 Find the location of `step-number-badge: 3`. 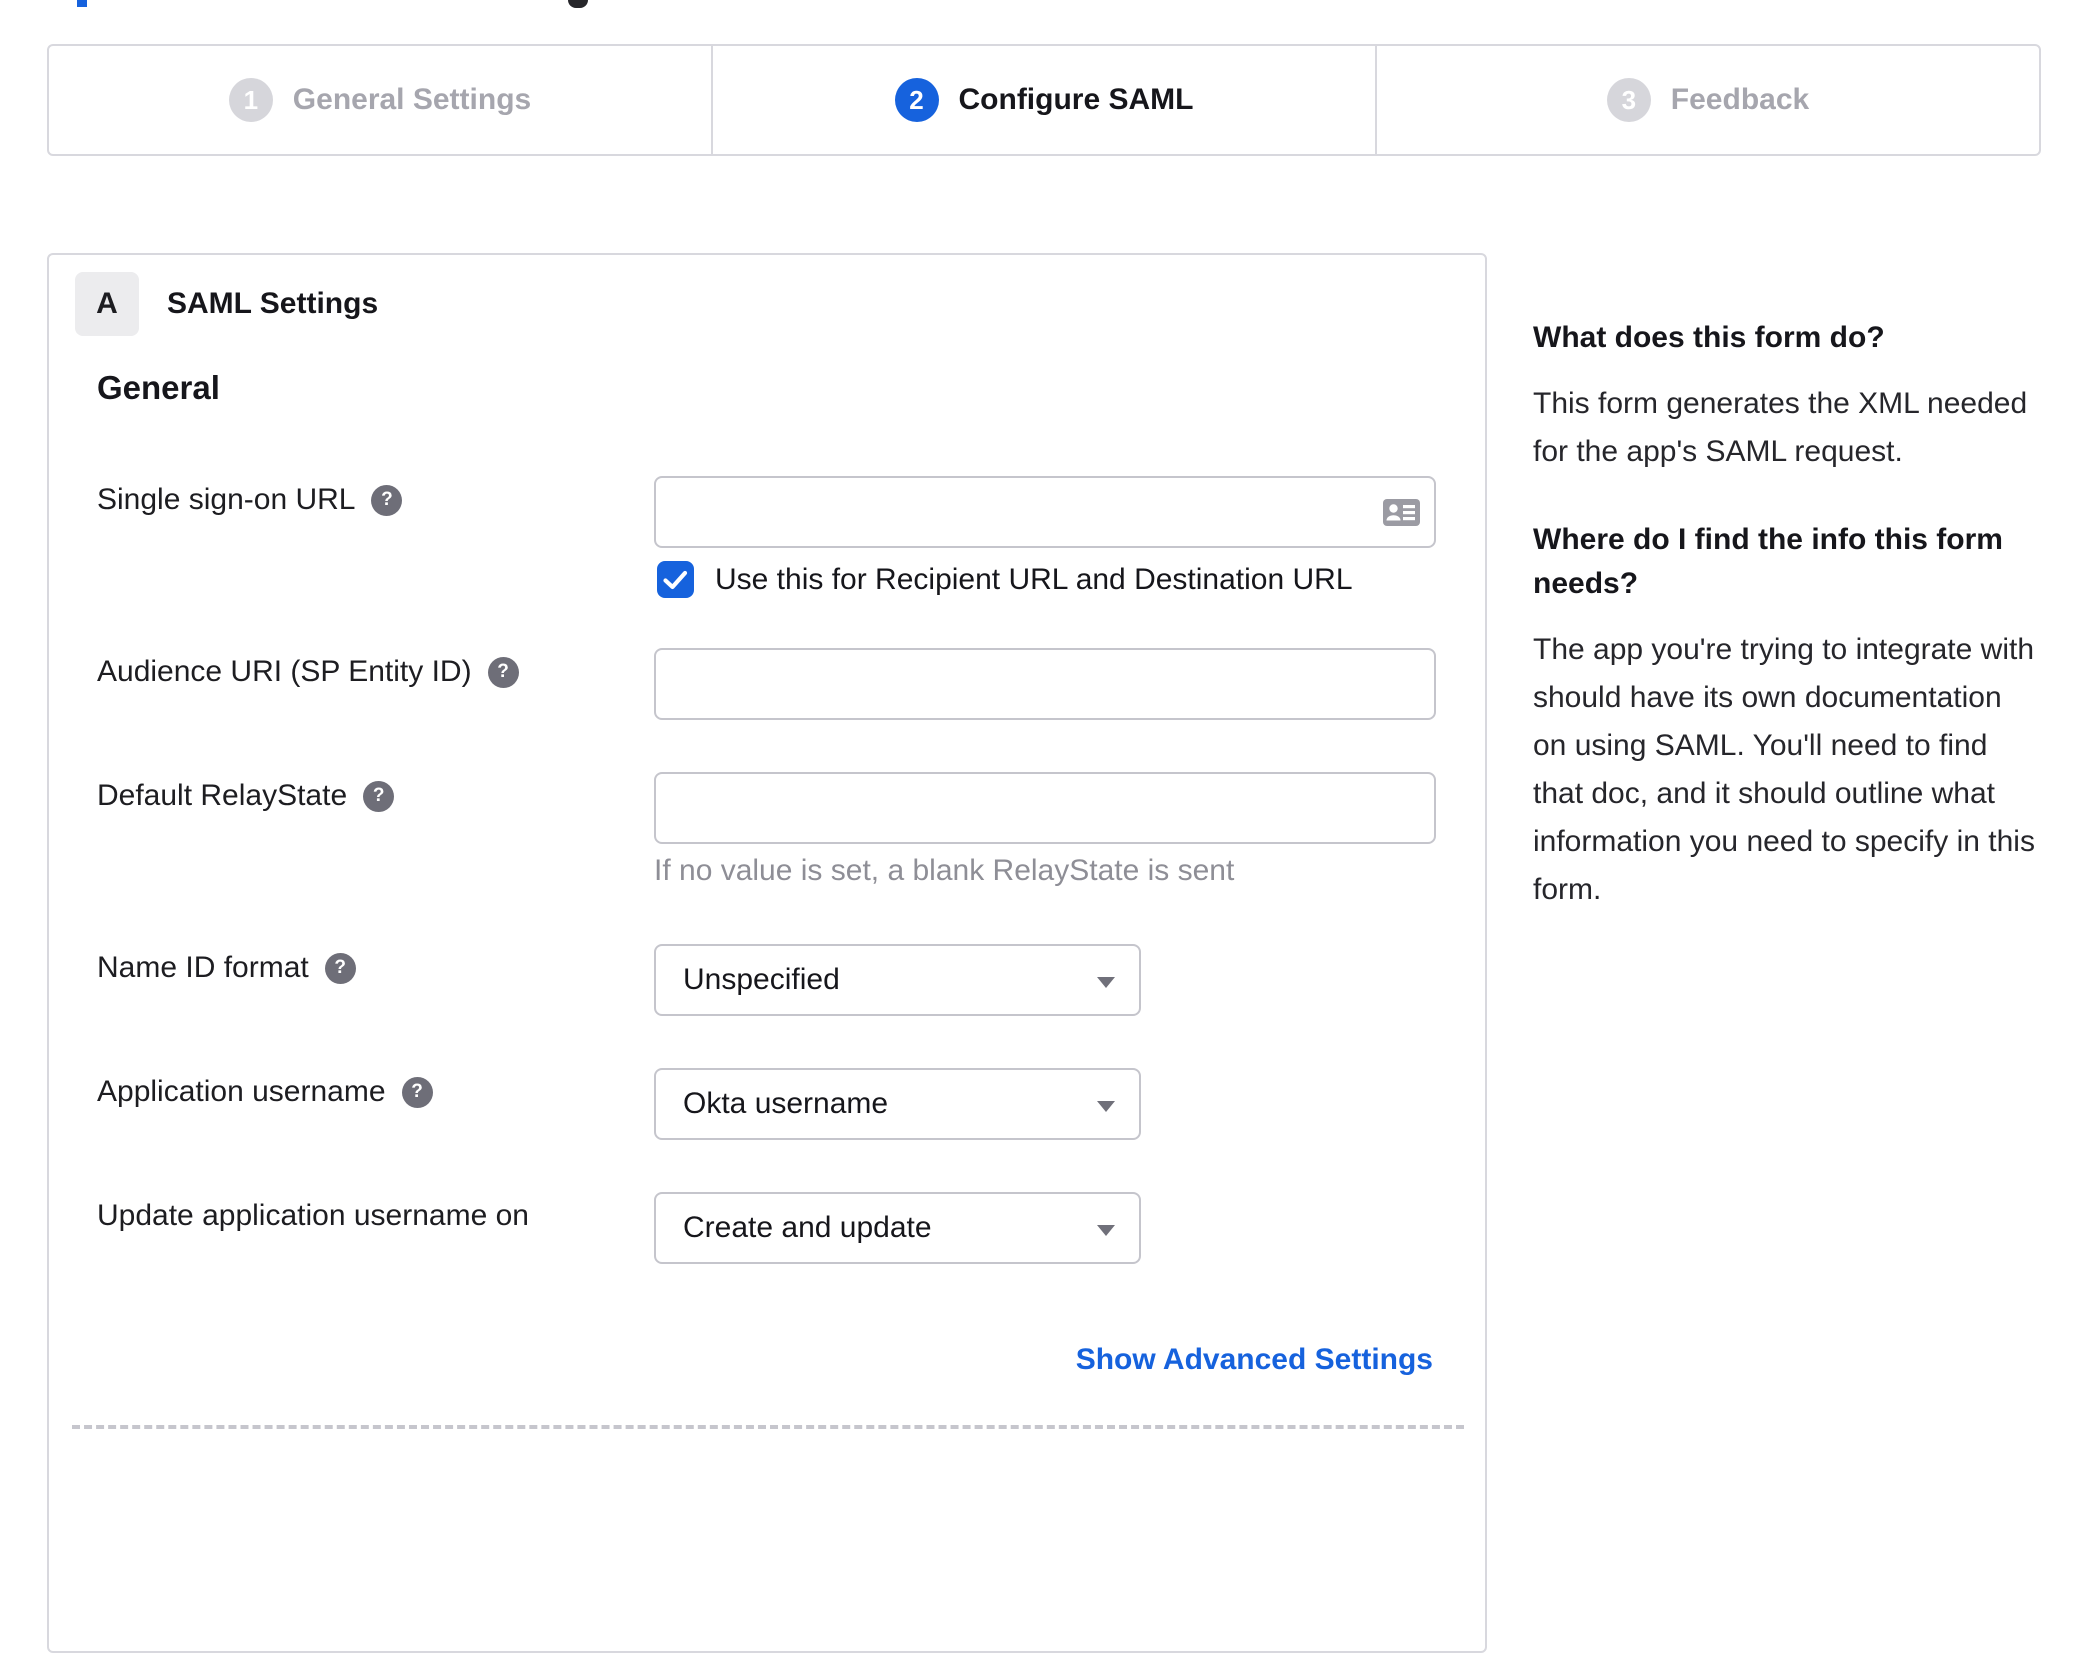

step-number-badge: 3 is located at coordinates (1628, 100).